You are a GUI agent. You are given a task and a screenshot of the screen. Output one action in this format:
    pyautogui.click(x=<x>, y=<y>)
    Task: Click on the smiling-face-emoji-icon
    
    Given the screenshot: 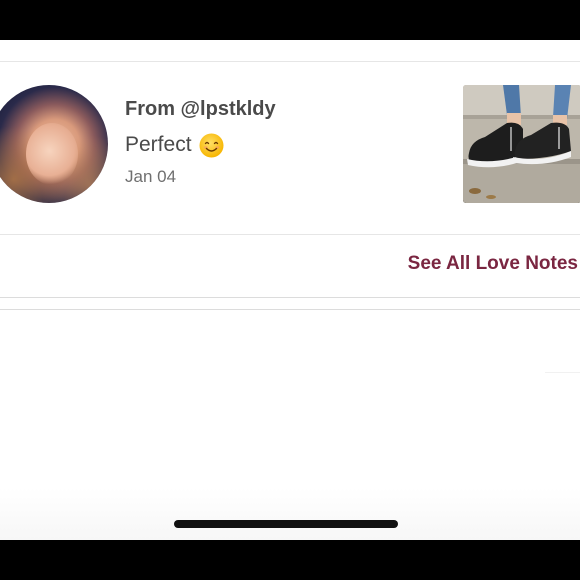 What is the action you would take?
    pyautogui.click(x=211, y=145)
    